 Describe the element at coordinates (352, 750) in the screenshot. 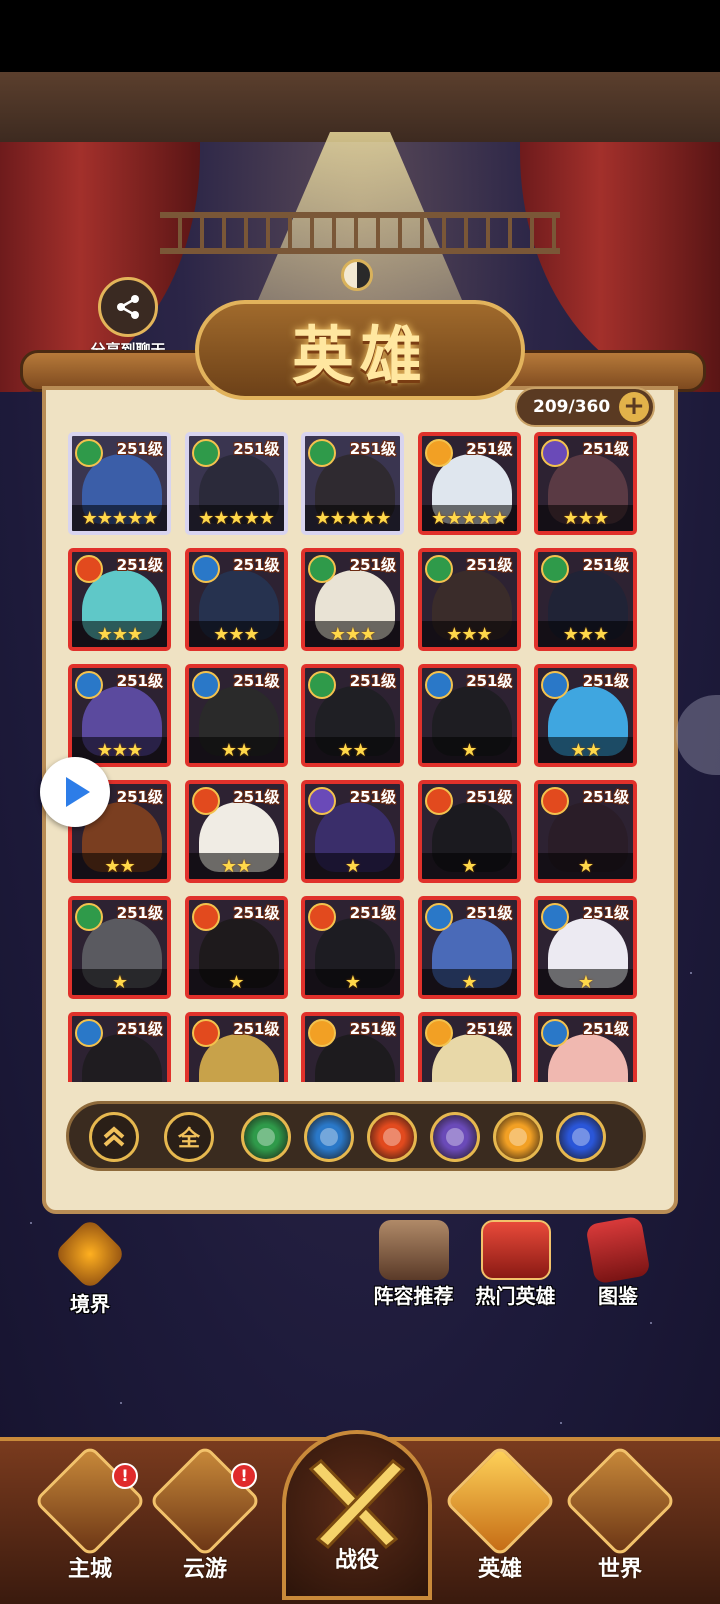

I see `hero-stars: ★★` at that location.